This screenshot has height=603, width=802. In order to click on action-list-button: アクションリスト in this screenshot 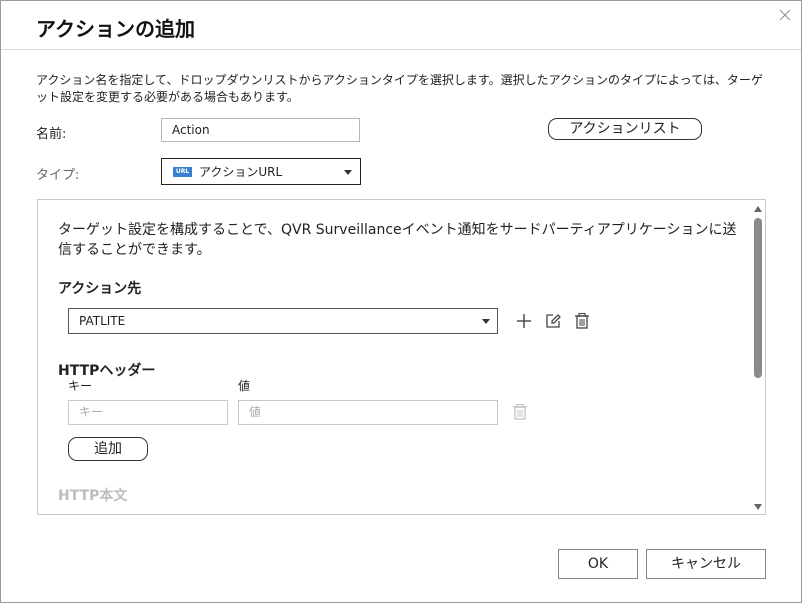, I will do `click(625, 129)`.